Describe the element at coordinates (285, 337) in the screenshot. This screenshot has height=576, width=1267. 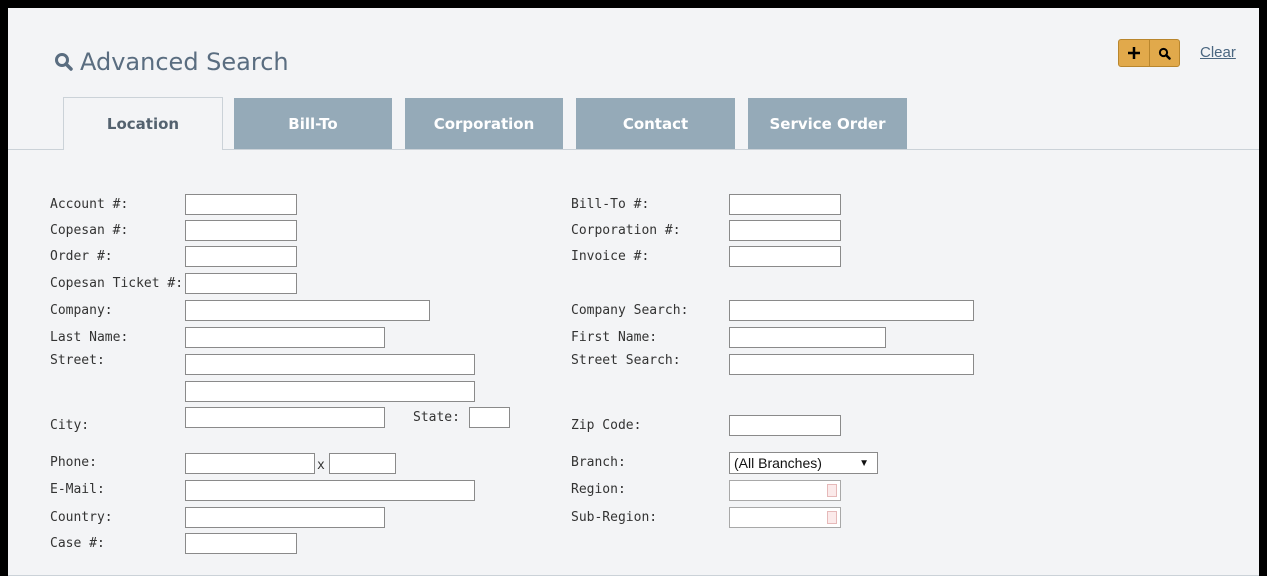
I see `last-name-input` at that location.